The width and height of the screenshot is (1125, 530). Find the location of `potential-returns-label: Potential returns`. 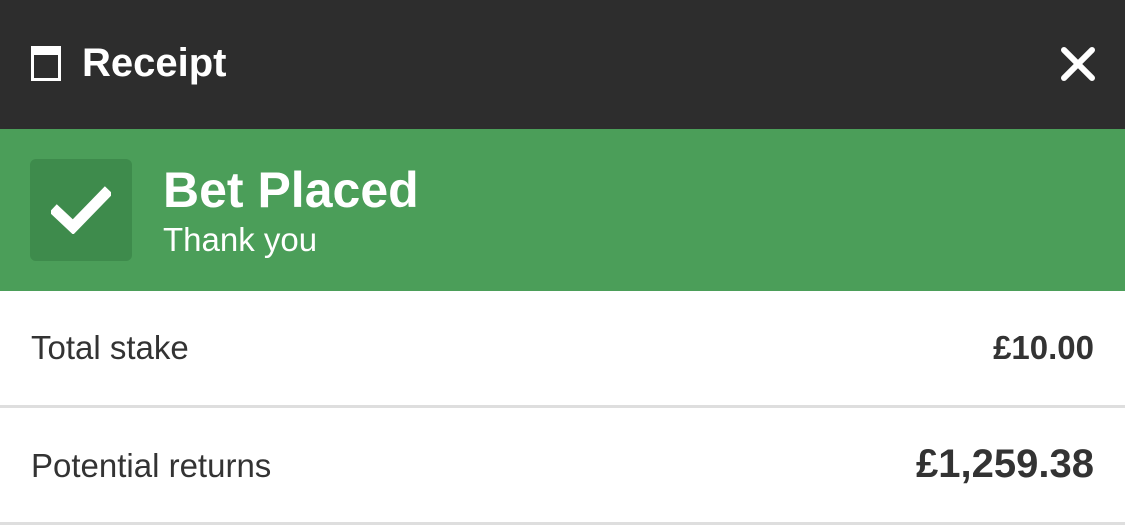

potential-returns-label: Potential returns is located at coordinates (151, 465).